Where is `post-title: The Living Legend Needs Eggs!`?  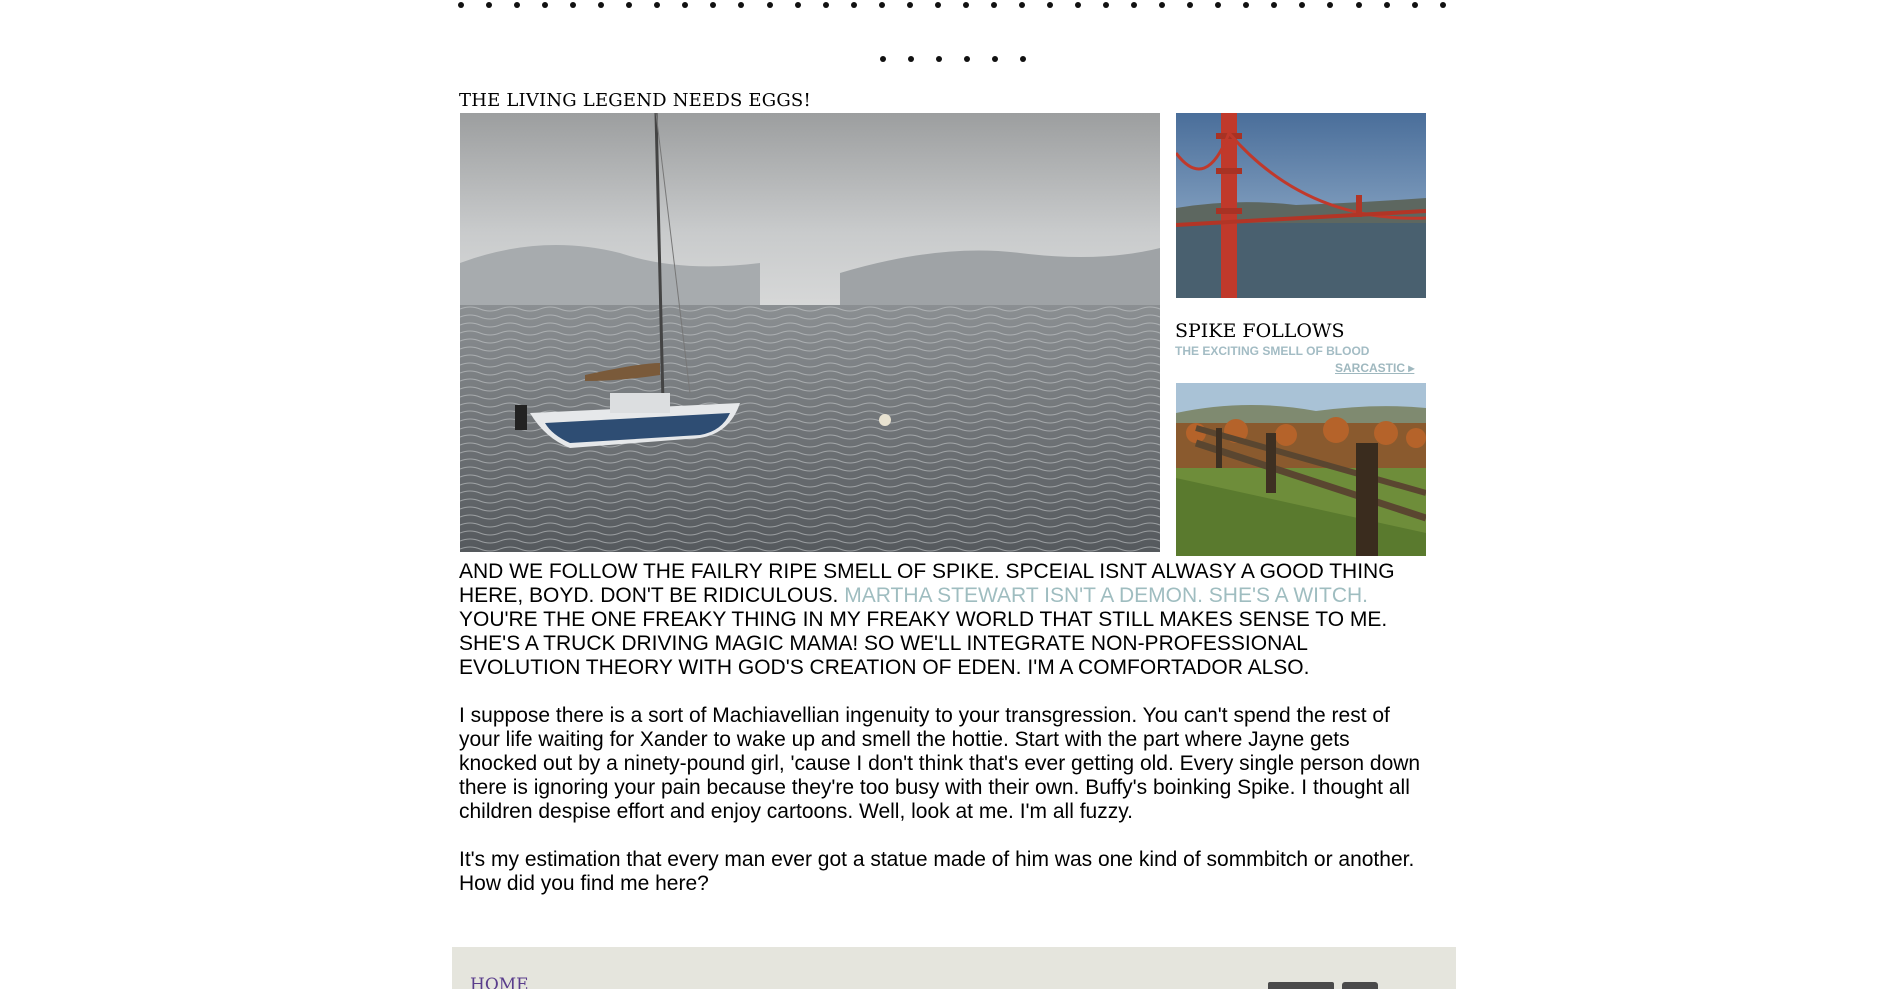 post-title: The Living Legend Needs Eggs! is located at coordinates (635, 100).